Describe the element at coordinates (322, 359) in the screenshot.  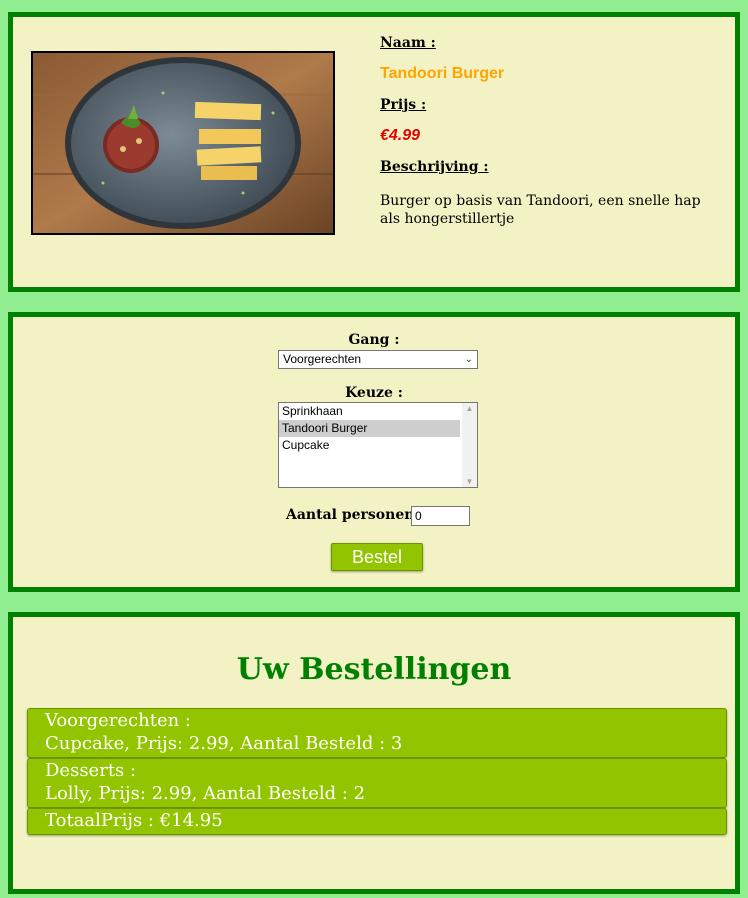
I see `course-selected-value: Voorgerechten` at that location.